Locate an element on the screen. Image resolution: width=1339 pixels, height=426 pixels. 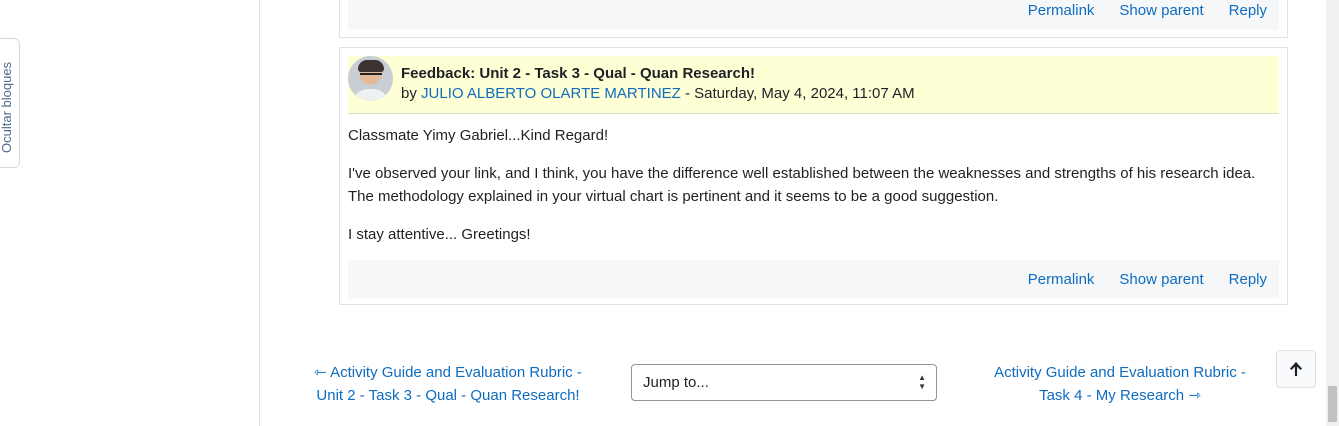
next-arrow-icon: ⇾ is located at coordinates (1194, 395).